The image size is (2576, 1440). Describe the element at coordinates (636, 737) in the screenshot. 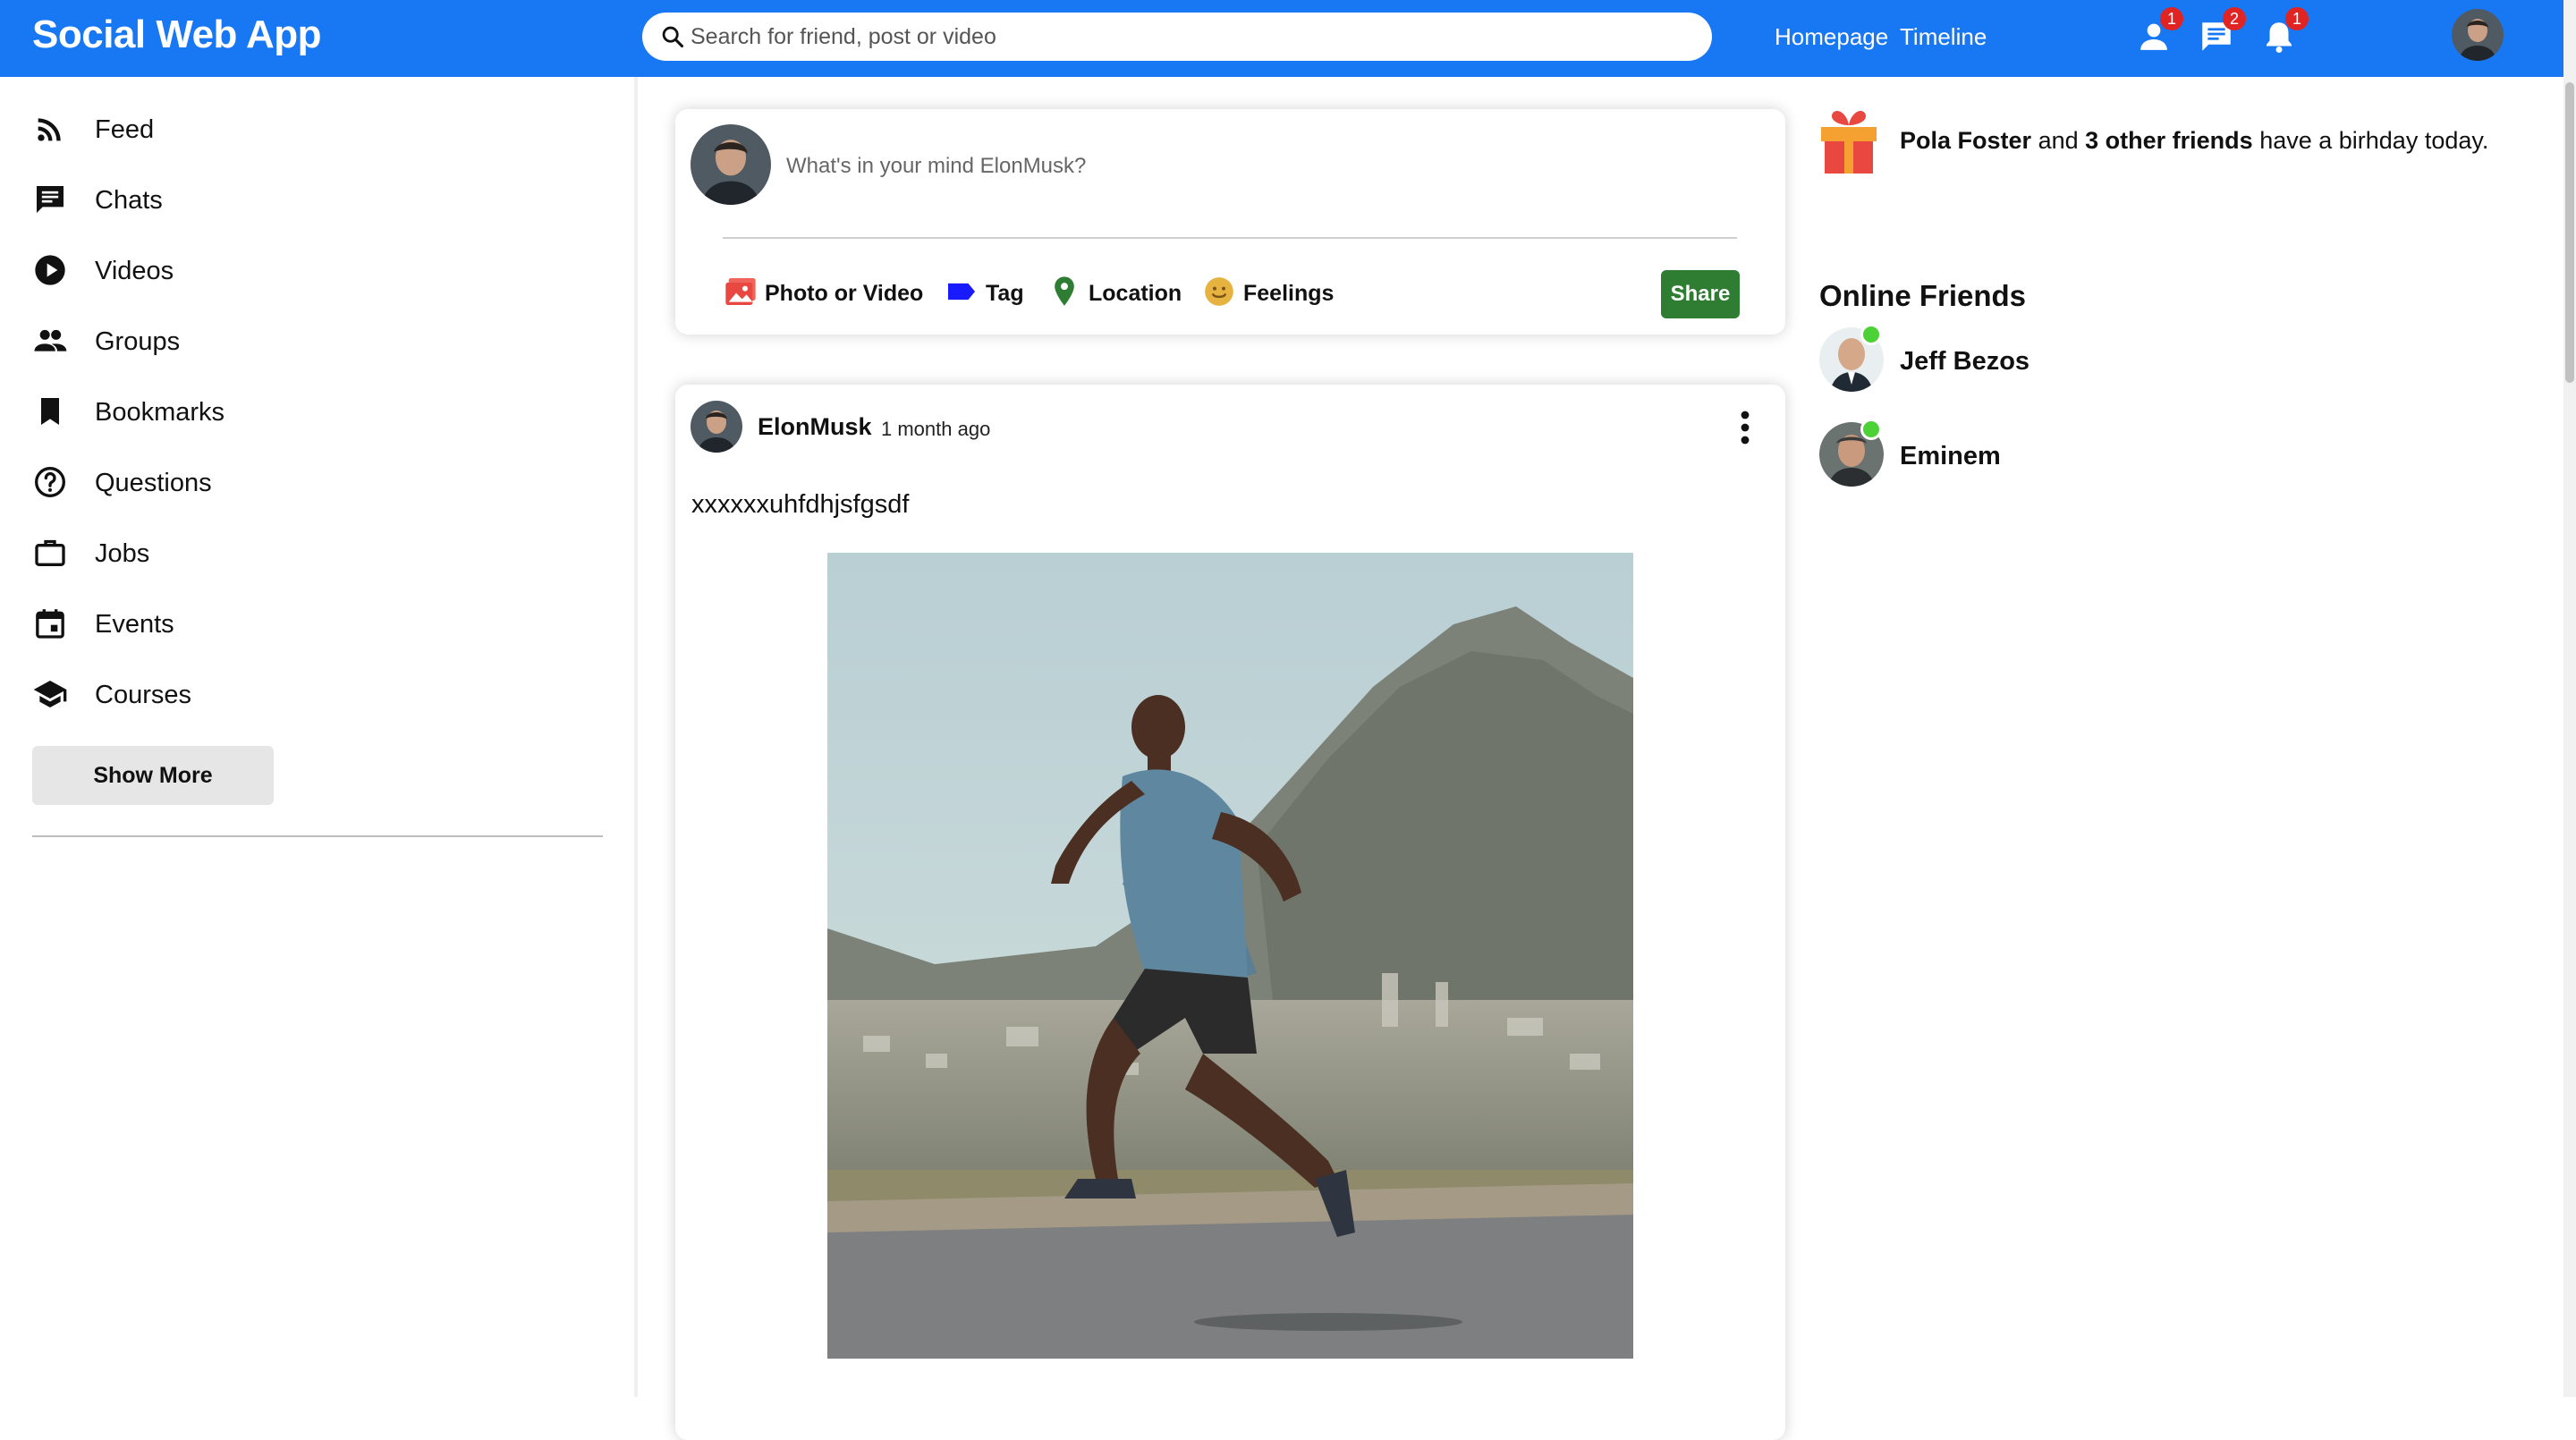

I see `sidebar-border` at that location.